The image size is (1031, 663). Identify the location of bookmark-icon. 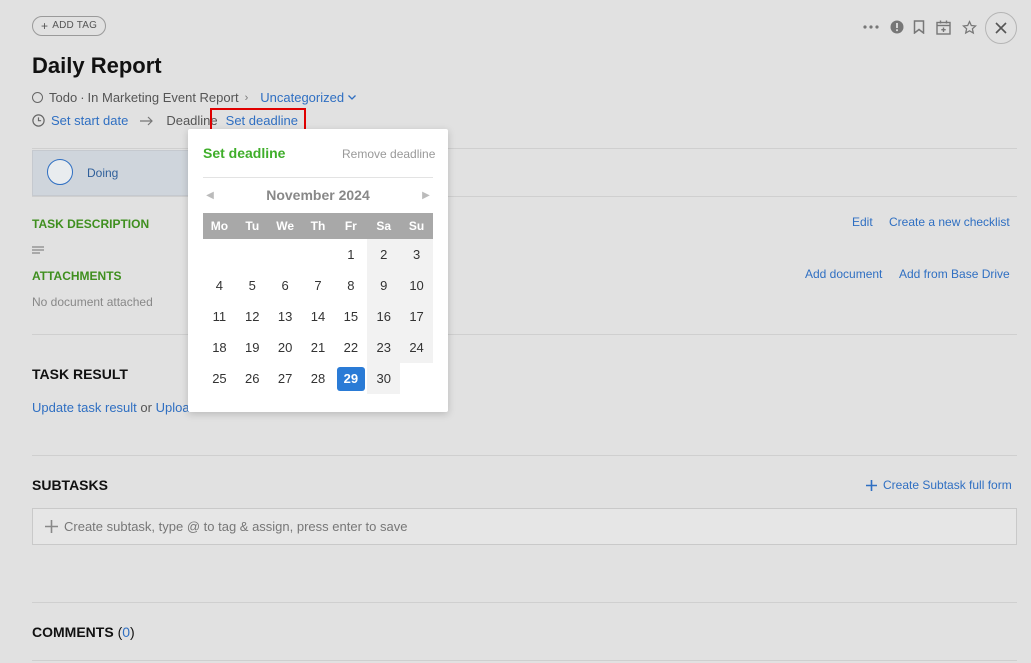
(919, 27).